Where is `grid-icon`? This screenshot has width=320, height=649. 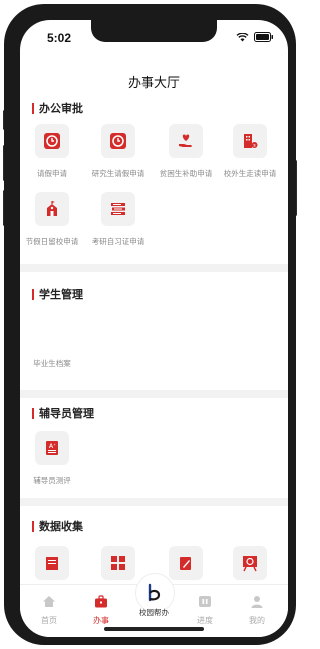
grid-icon is located at coordinates (118, 563).